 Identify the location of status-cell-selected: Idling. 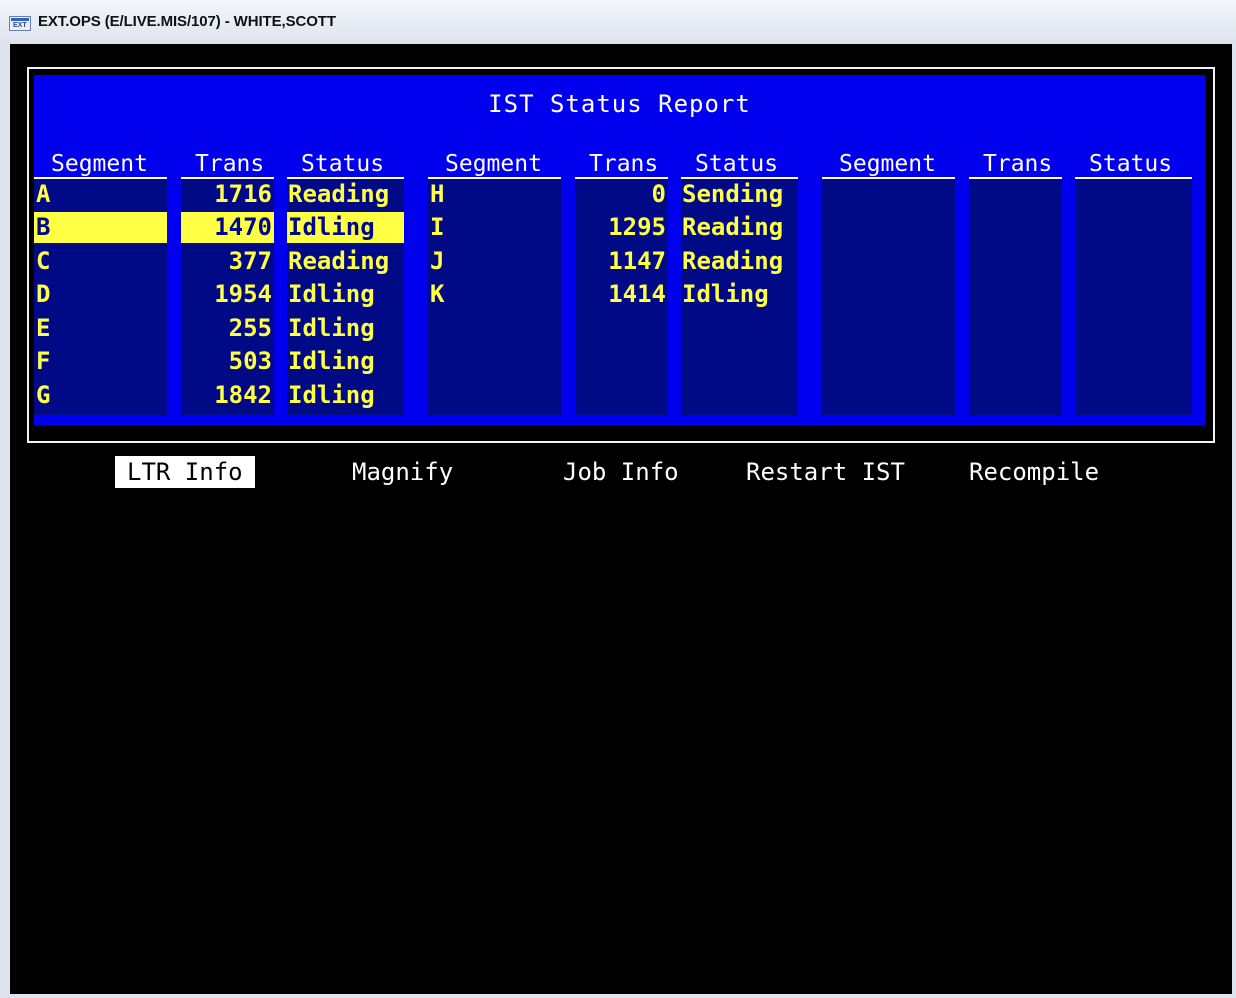
(345, 227).